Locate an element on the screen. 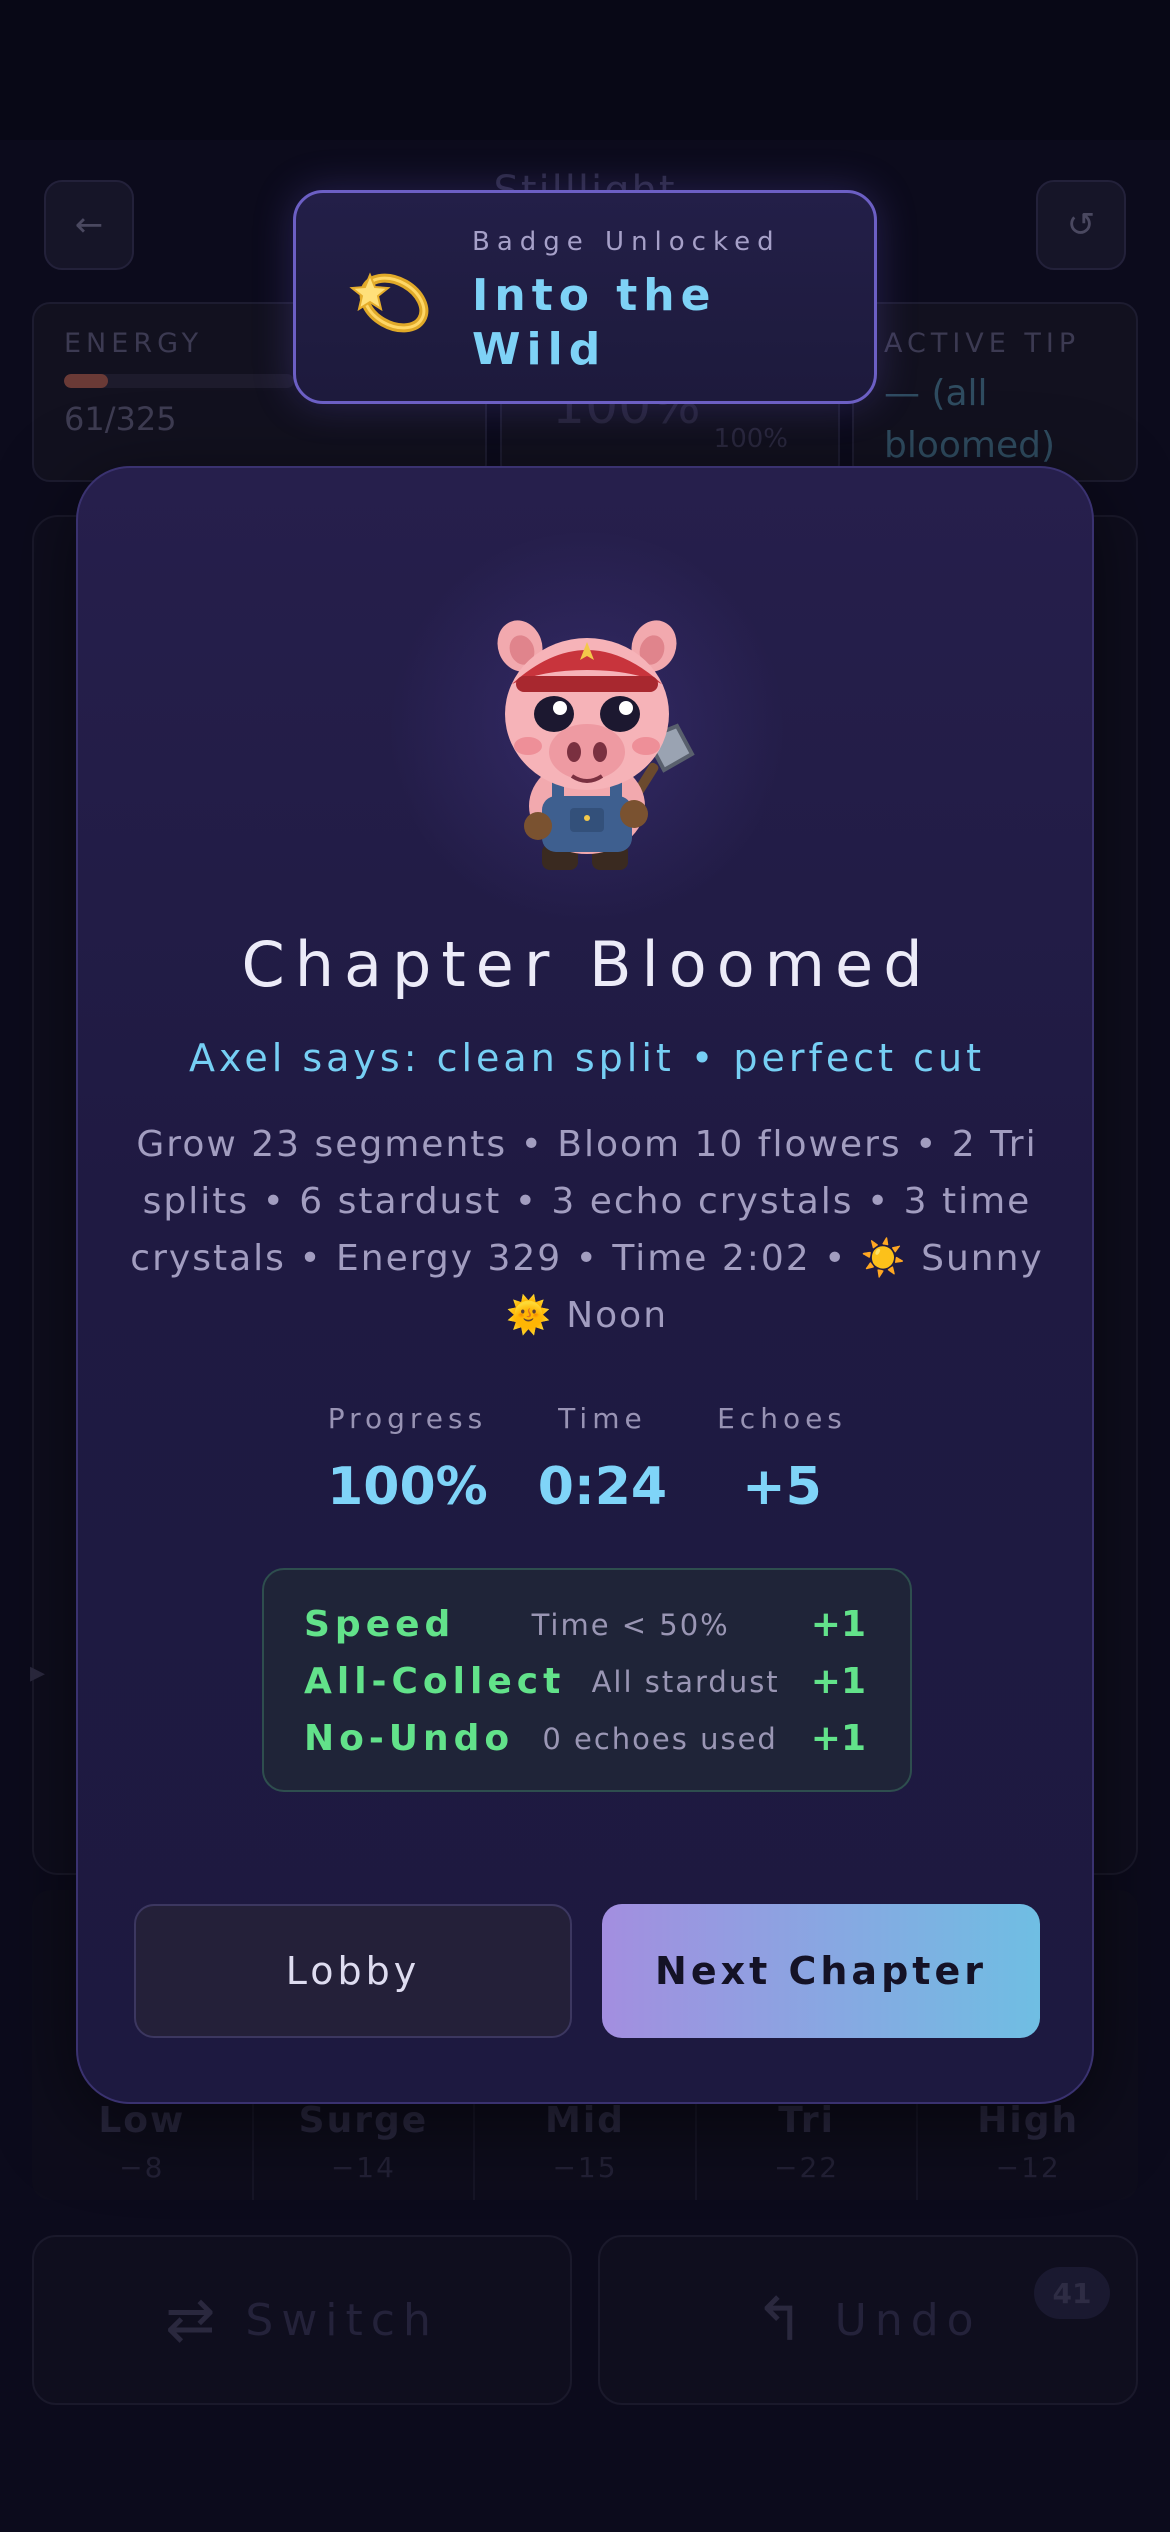  switch-label: Switch is located at coordinates (342, 2320).